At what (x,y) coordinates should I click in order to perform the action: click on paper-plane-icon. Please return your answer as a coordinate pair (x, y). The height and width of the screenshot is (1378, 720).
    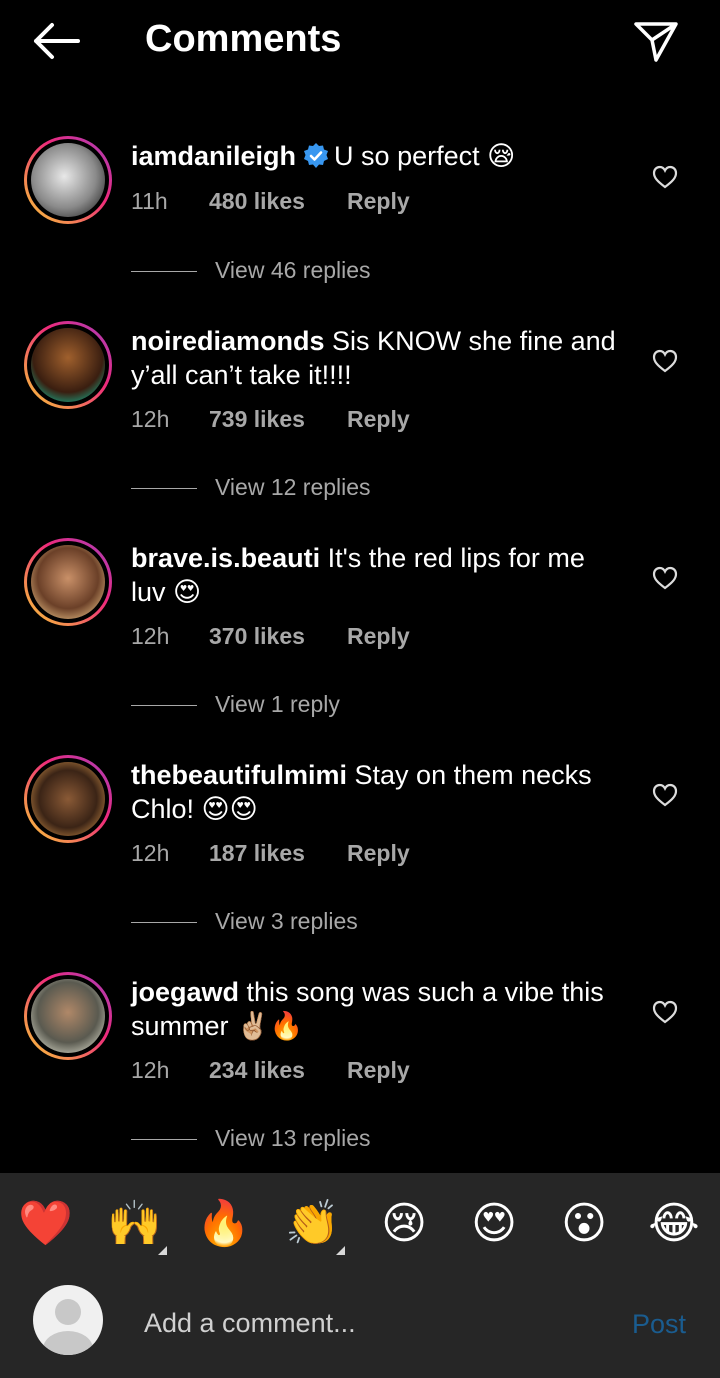
    Looking at the image, I should click on (656, 42).